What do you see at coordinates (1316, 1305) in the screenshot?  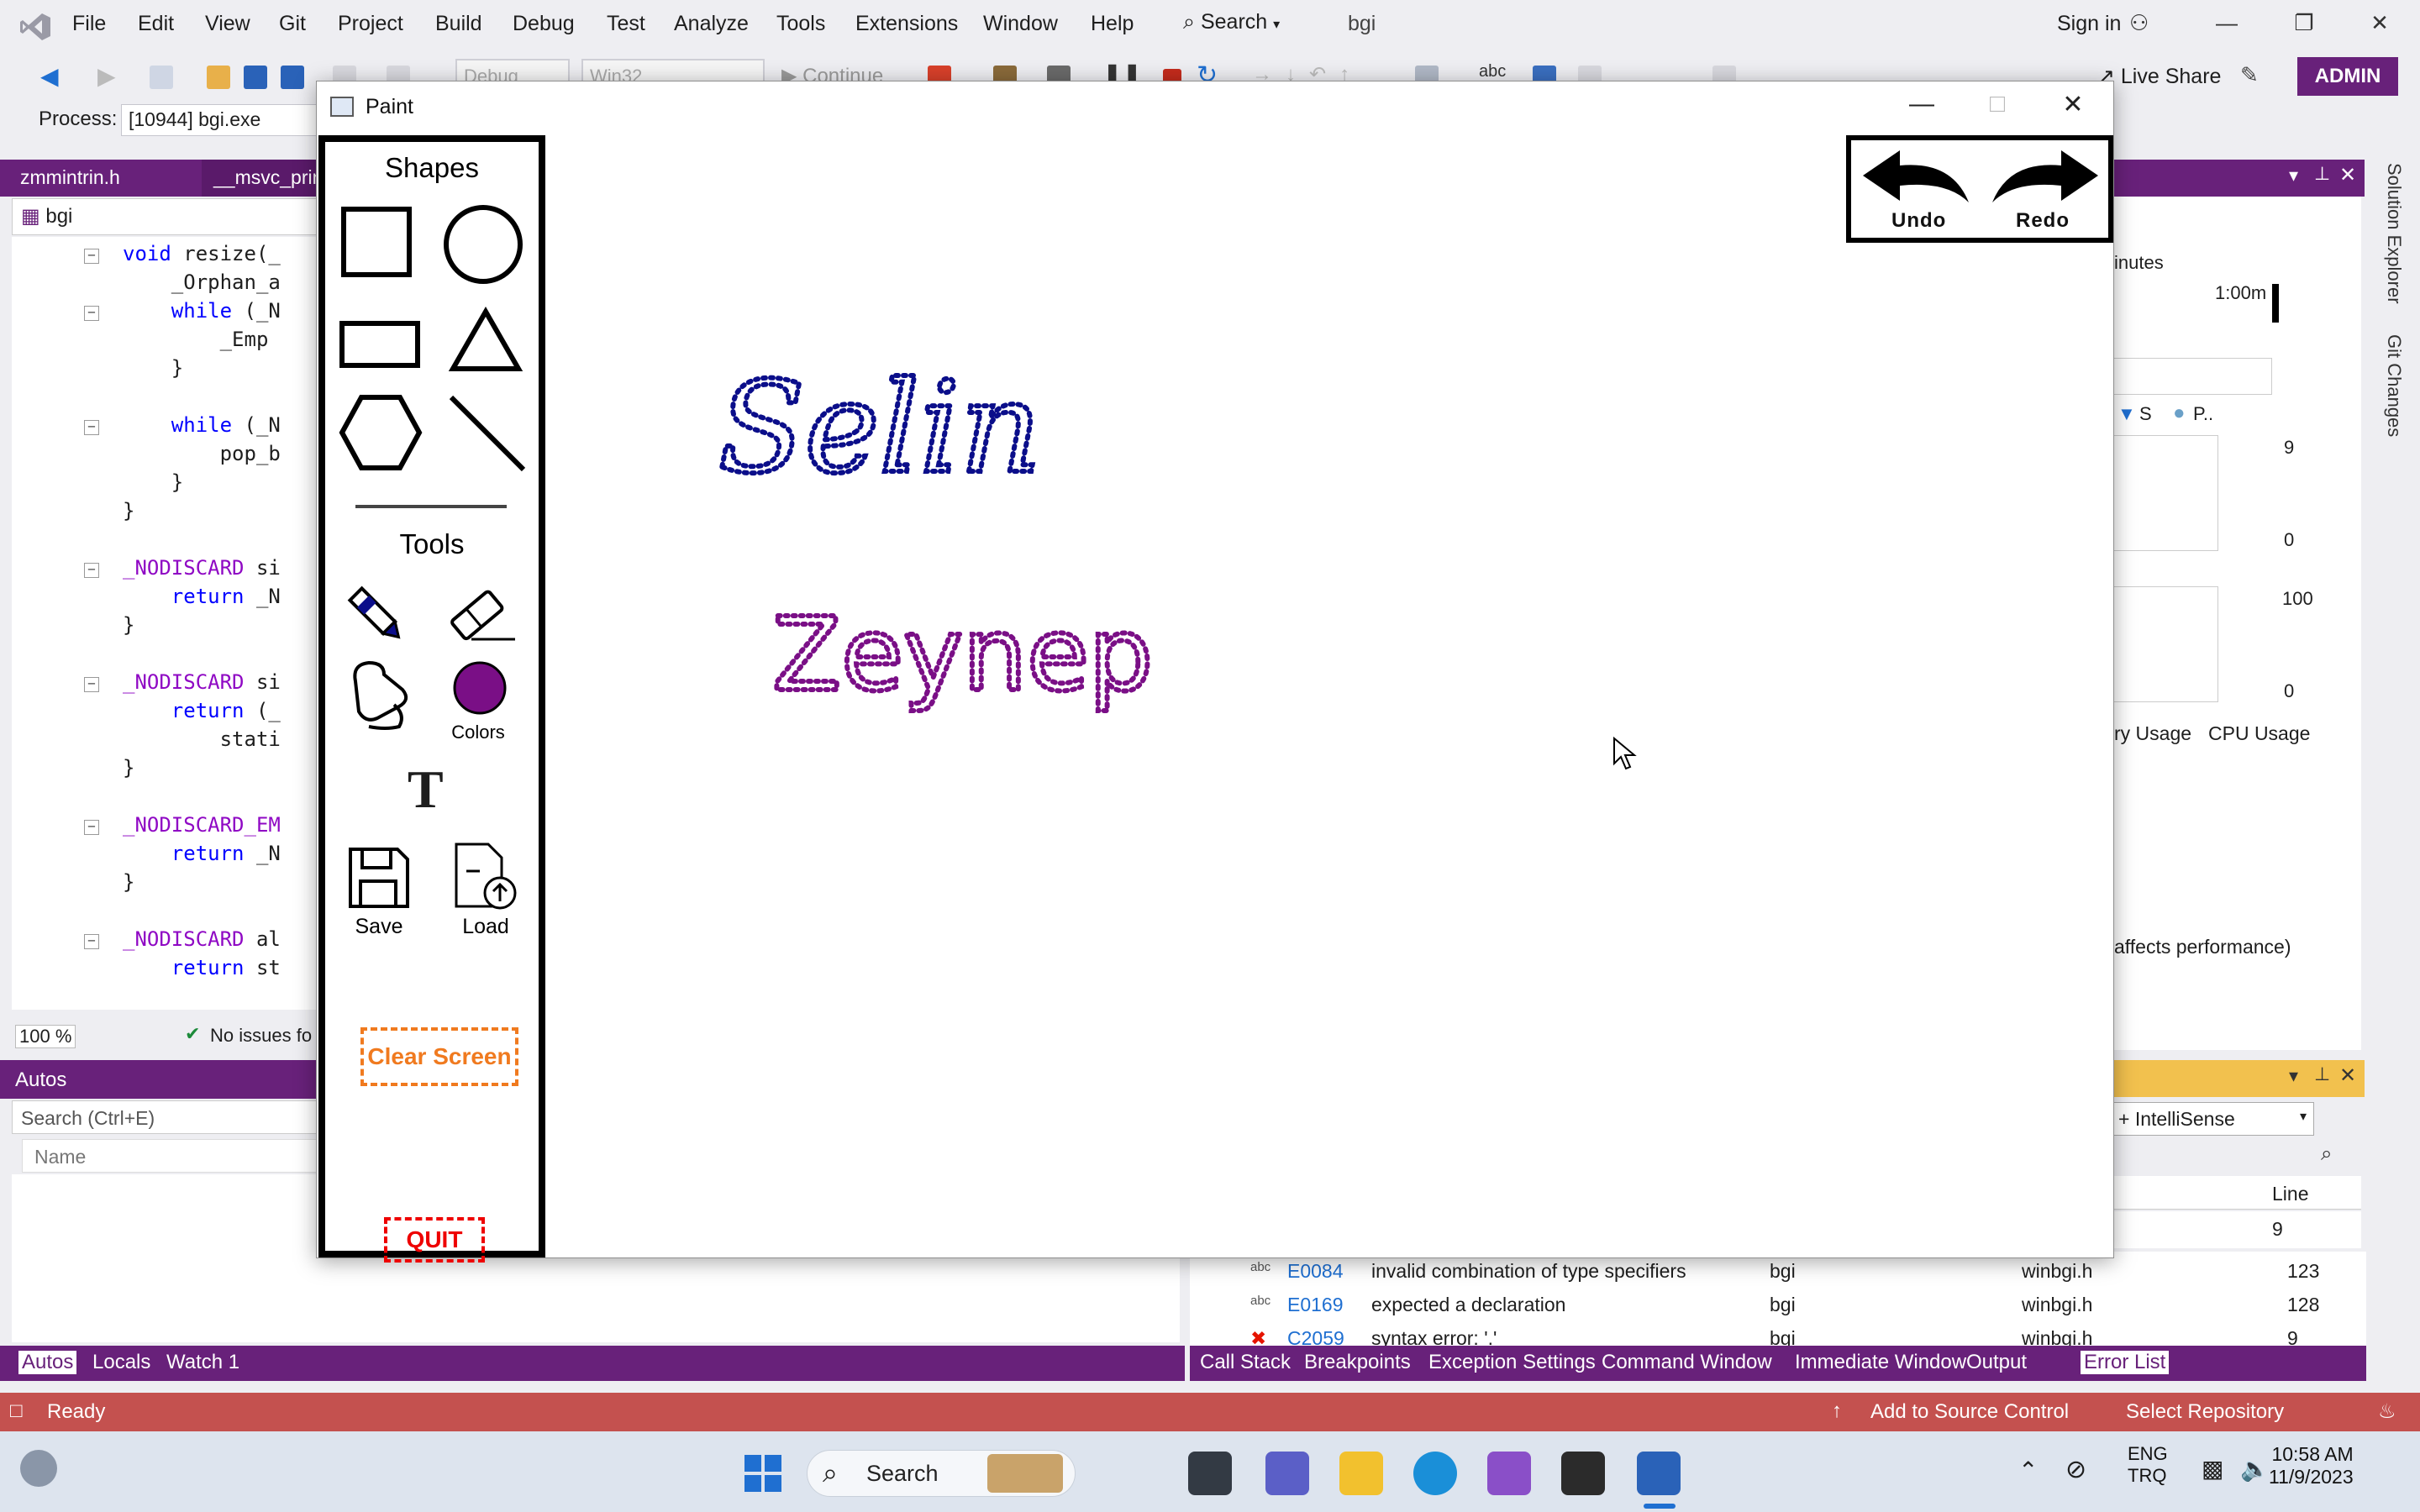 I see `error-code: E0169` at bounding box center [1316, 1305].